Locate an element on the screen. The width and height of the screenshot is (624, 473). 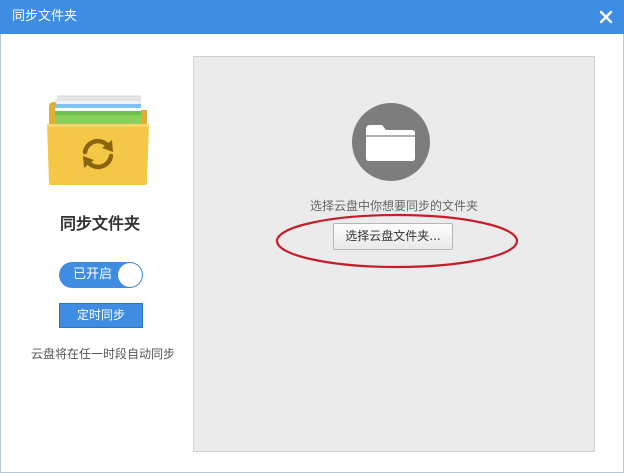
close-button is located at coordinates (606, 17).